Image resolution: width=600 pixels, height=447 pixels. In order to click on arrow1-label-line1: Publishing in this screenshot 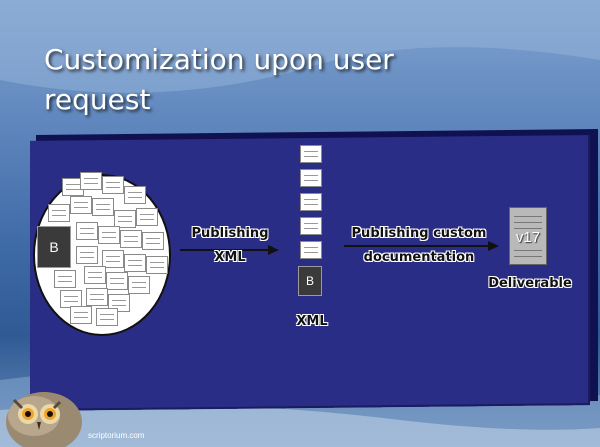, I will do `click(230, 233)`.